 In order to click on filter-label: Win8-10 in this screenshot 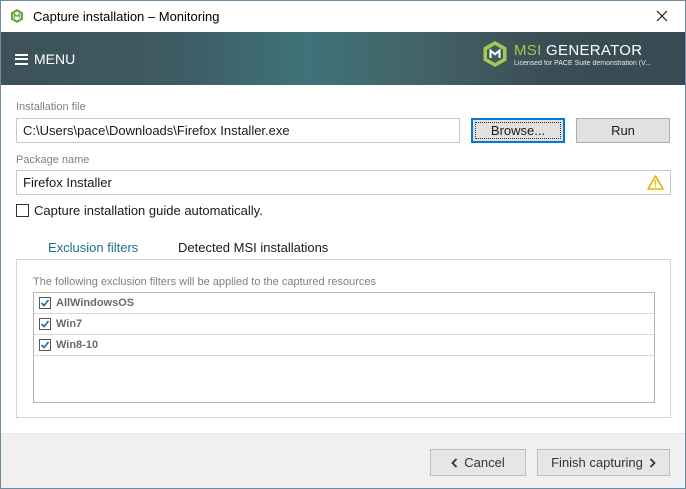, I will do `click(77, 345)`.